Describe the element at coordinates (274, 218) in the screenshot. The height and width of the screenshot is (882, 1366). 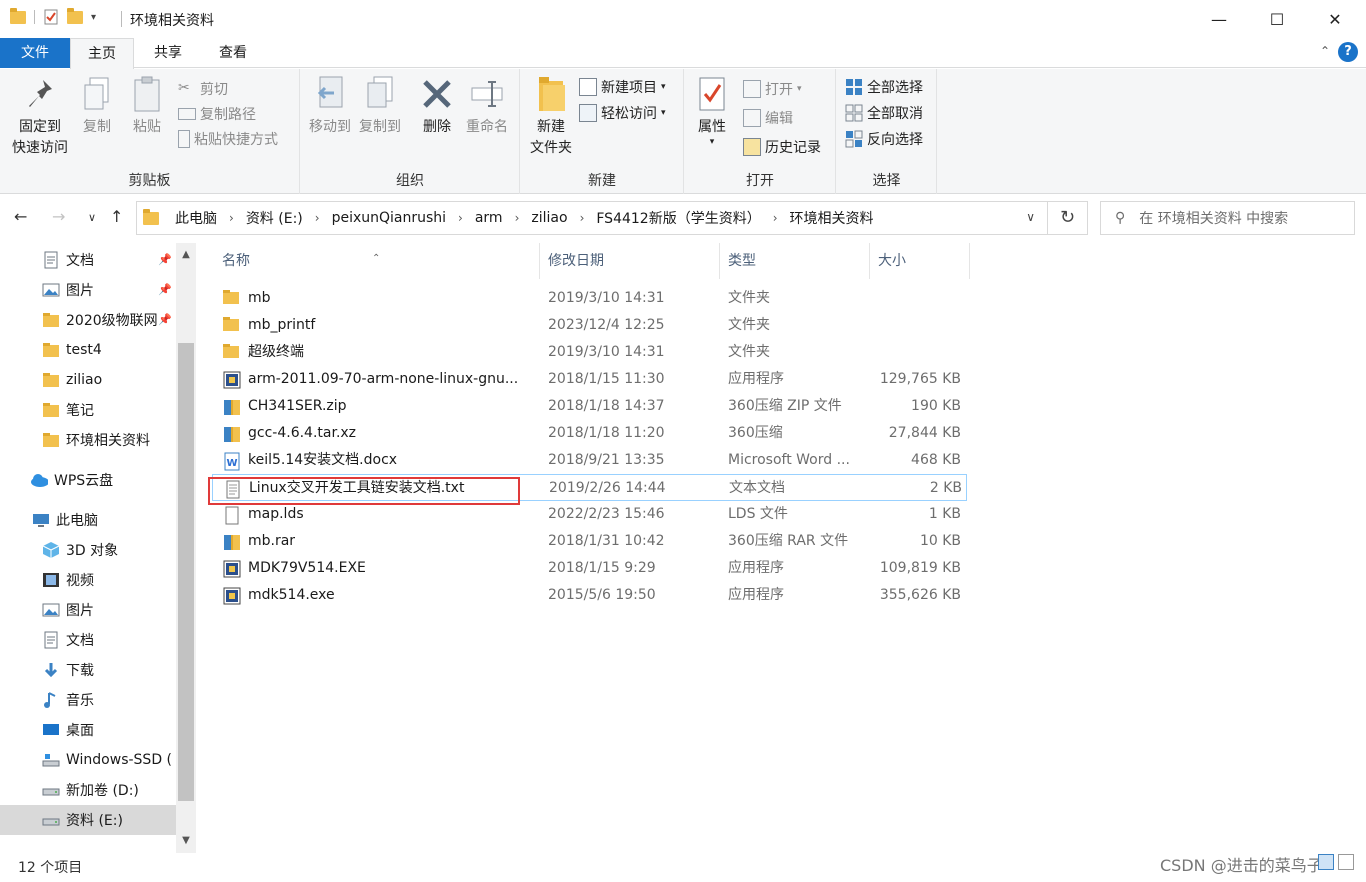
I see `breadcrumb-item: 资料 (E:)` at that location.